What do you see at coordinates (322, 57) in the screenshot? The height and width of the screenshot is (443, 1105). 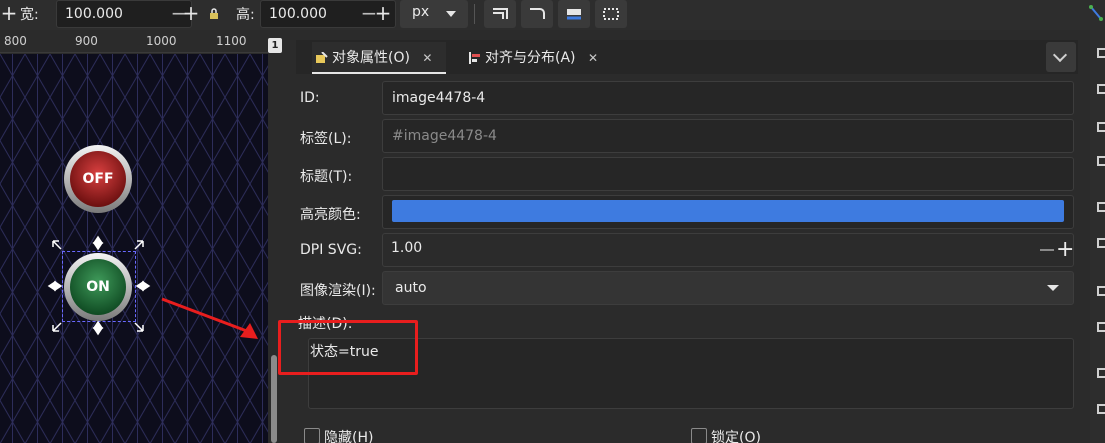 I see `object-properties-icon` at bounding box center [322, 57].